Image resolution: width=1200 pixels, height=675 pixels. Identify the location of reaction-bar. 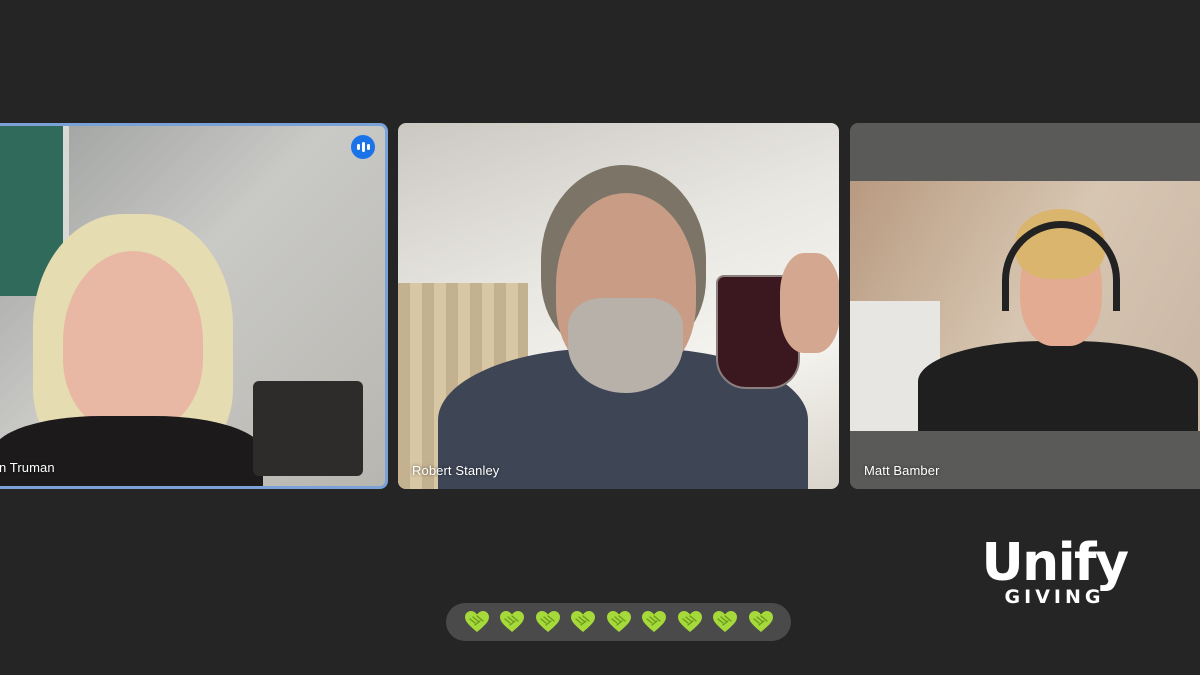
(618, 622).